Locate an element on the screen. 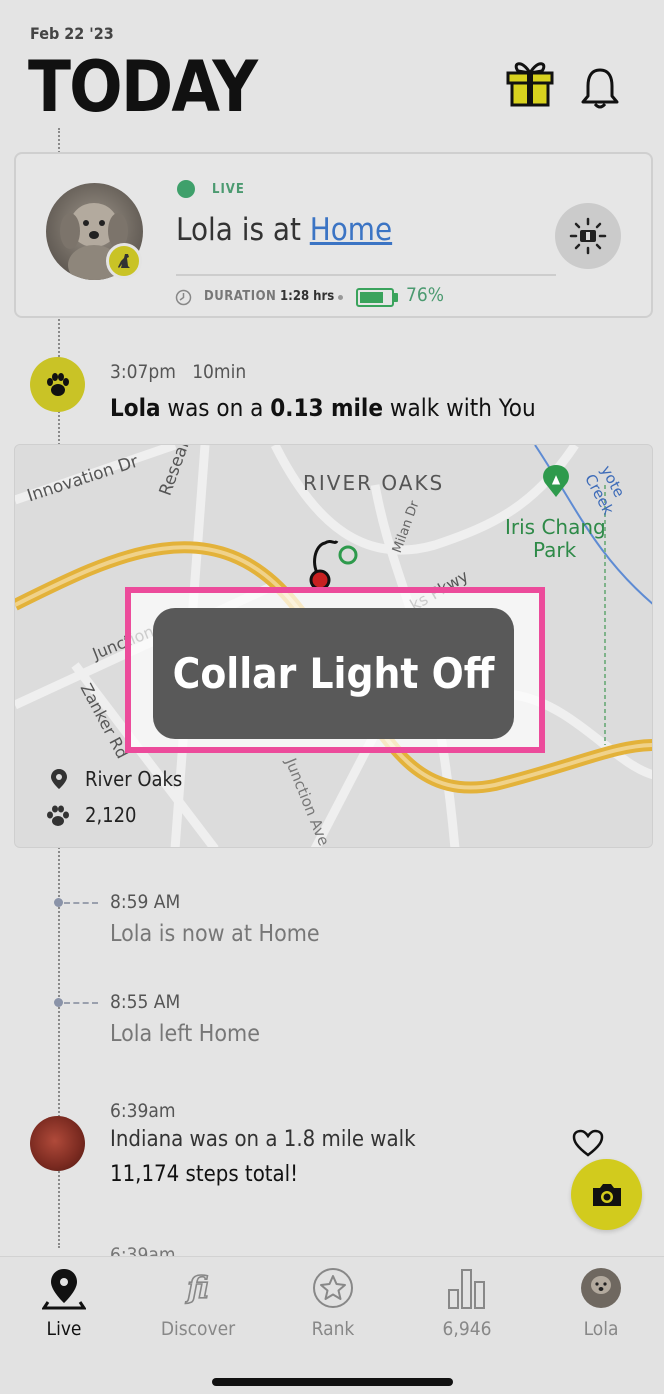  tab-rank: Rank is located at coordinates (333, 1303).